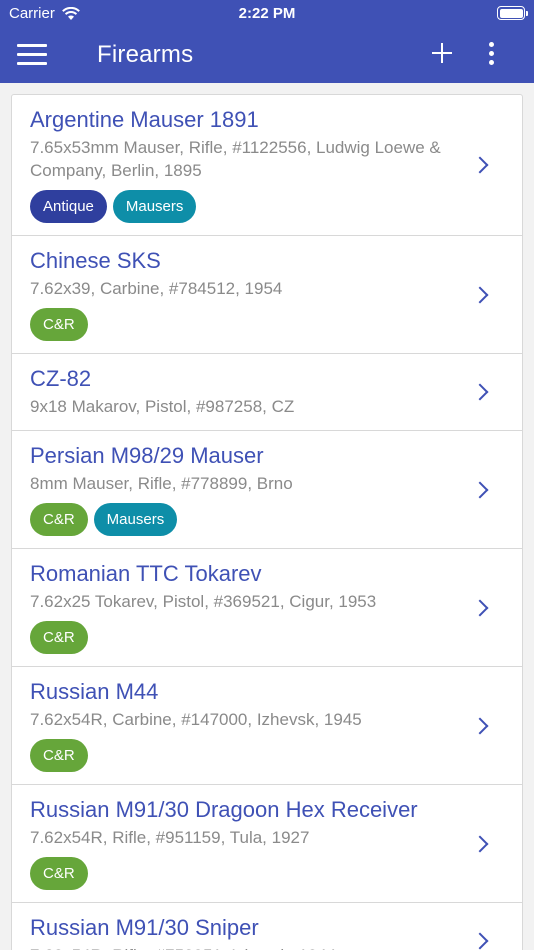 This screenshot has width=534, height=950. What do you see at coordinates (246, 519) in the screenshot?
I see `tag-group: C&R Mausers` at bounding box center [246, 519].